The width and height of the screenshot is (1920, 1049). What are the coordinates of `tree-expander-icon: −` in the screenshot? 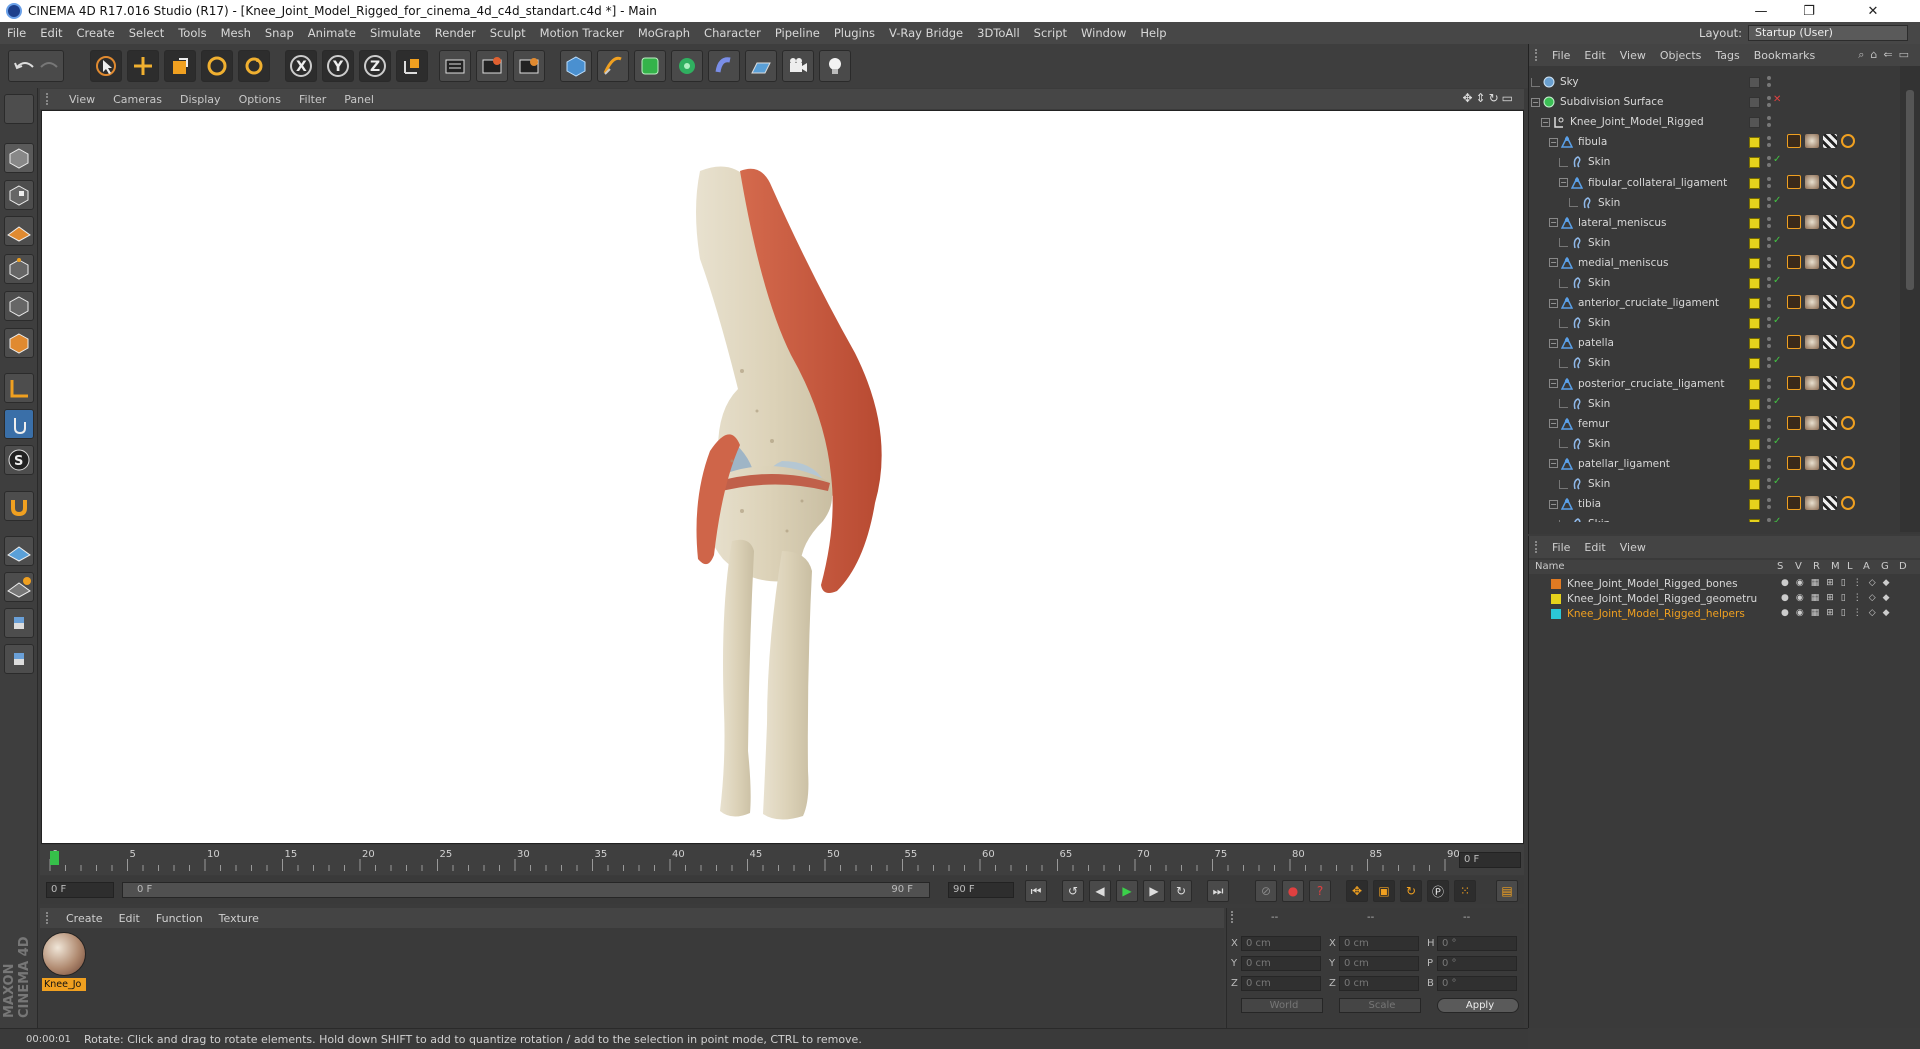 It's located at (1553, 383).